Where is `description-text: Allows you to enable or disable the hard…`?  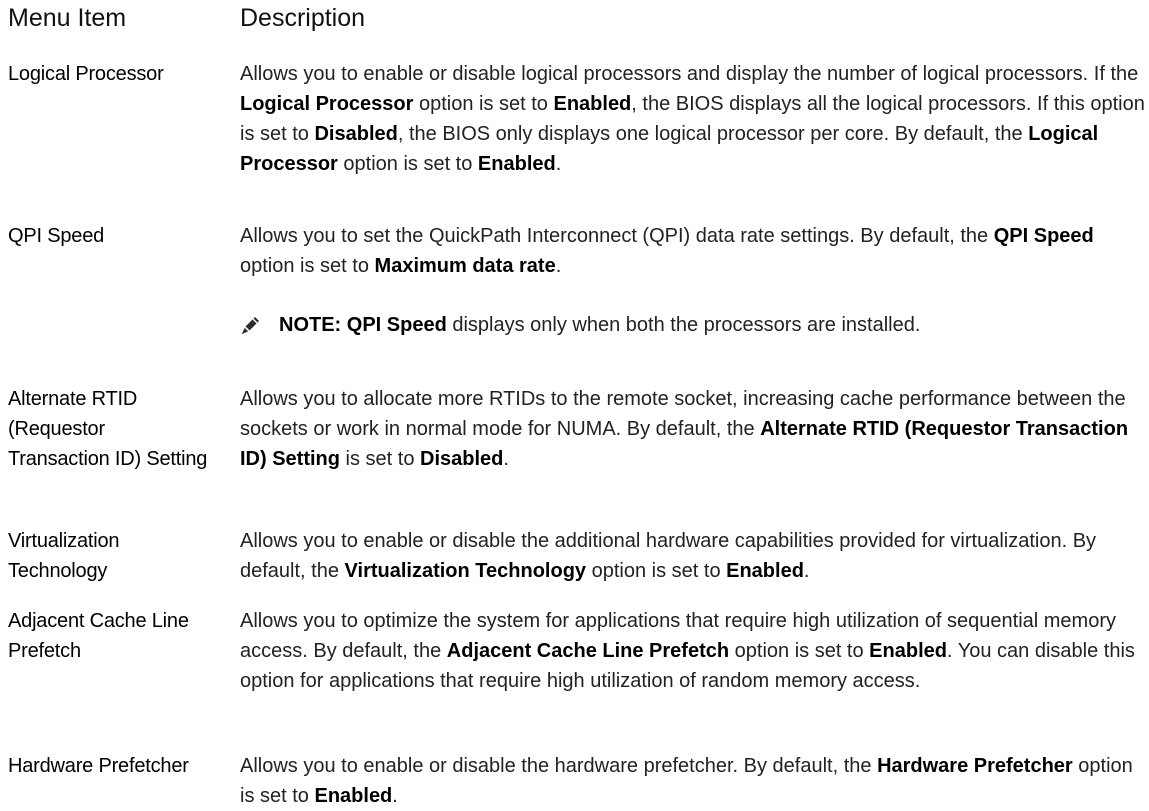 description-text: Allows you to enable or disable the hard… is located at coordinates (559, 766).